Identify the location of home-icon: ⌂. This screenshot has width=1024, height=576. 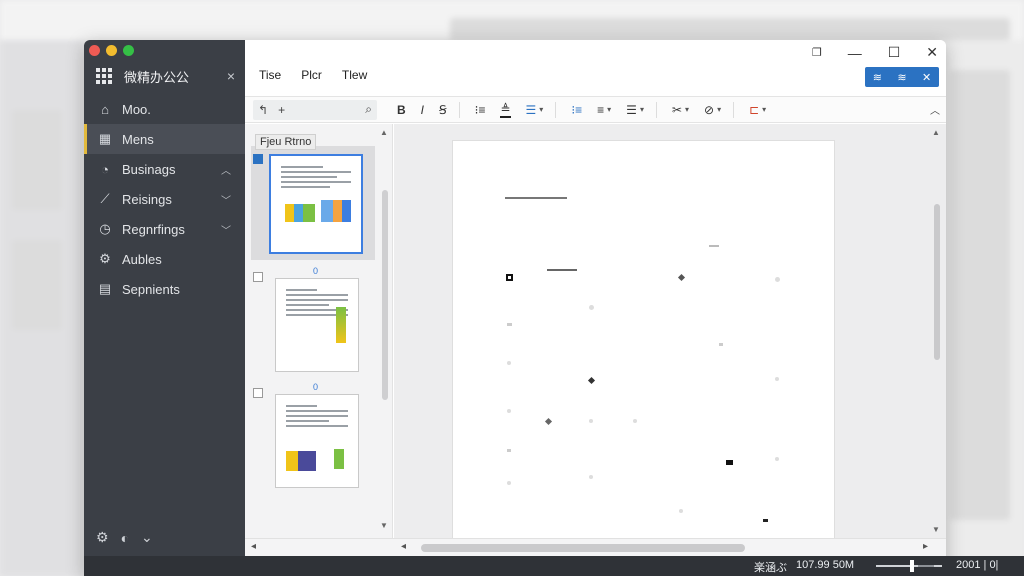
(105, 109).